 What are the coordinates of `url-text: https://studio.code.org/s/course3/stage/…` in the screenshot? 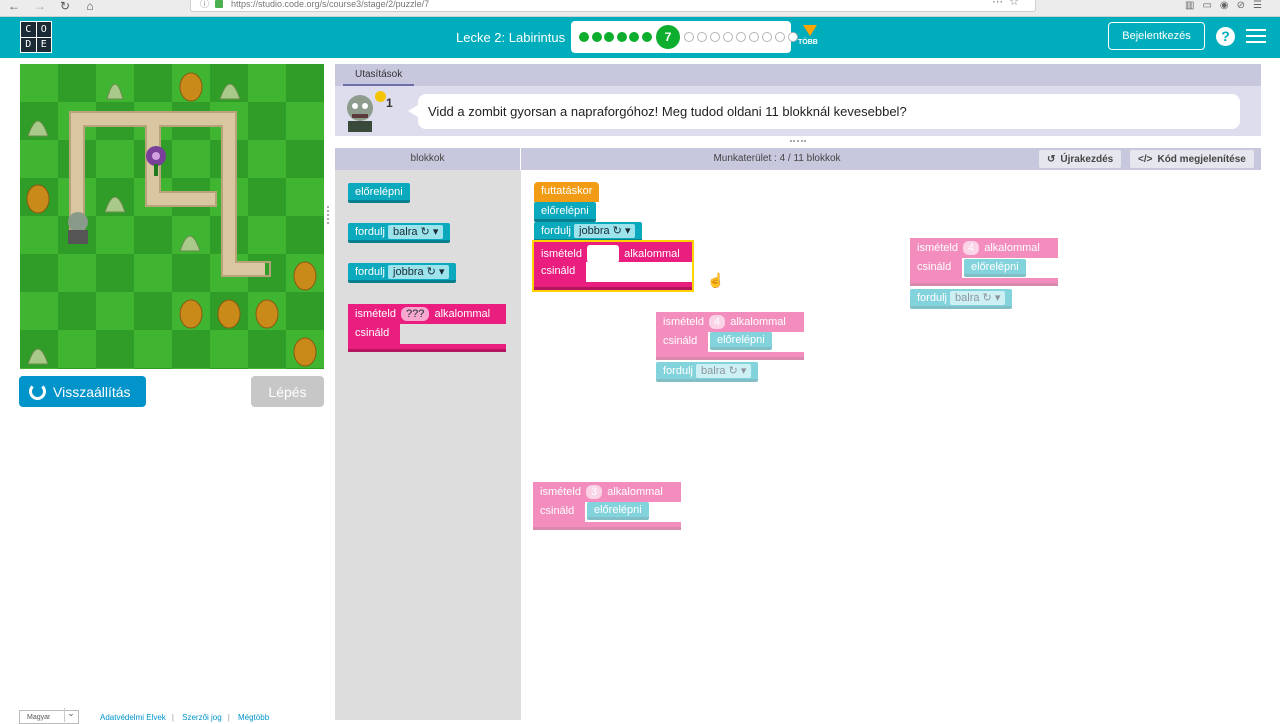 It's located at (330, 4).